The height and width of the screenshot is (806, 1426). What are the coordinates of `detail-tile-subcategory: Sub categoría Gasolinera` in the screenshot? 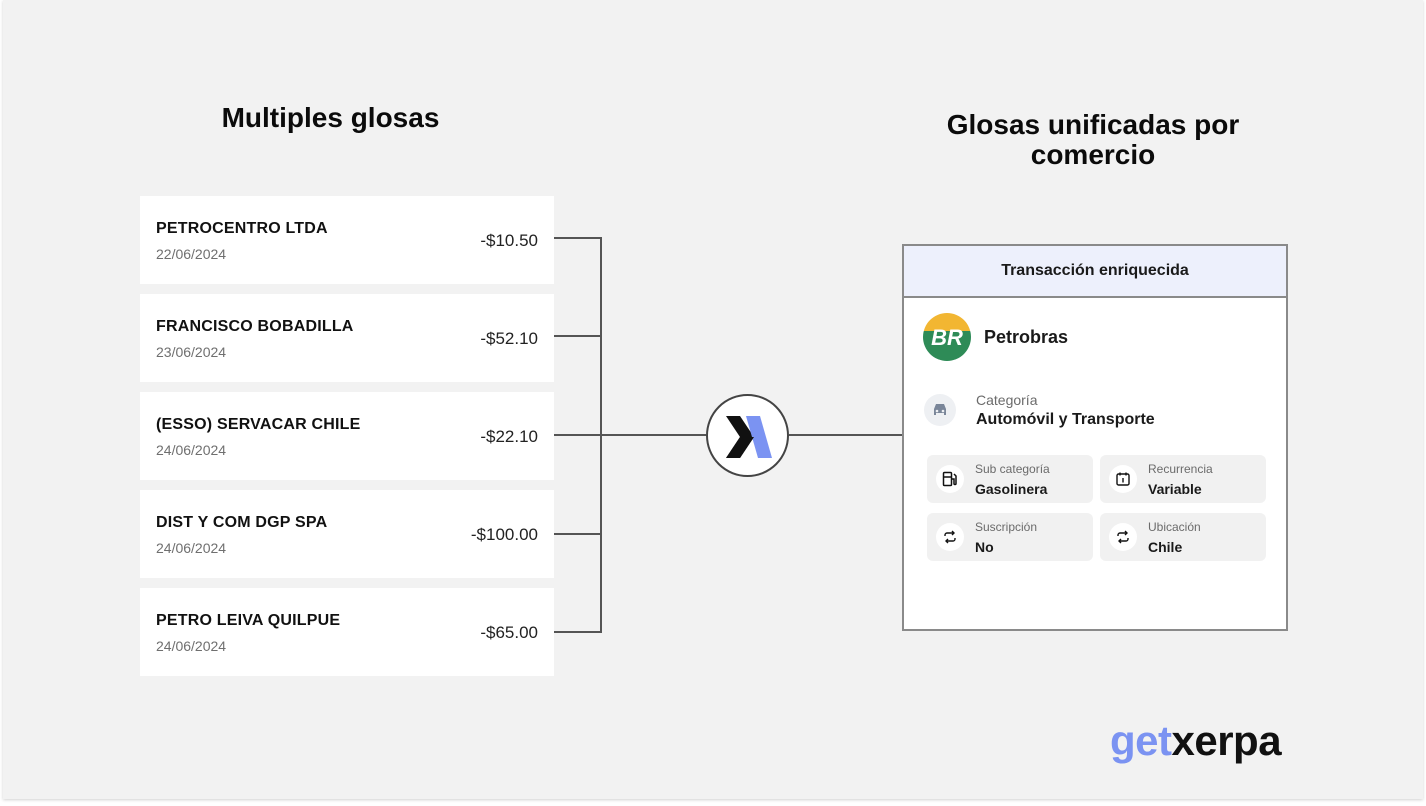 It's located at (1010, 479).